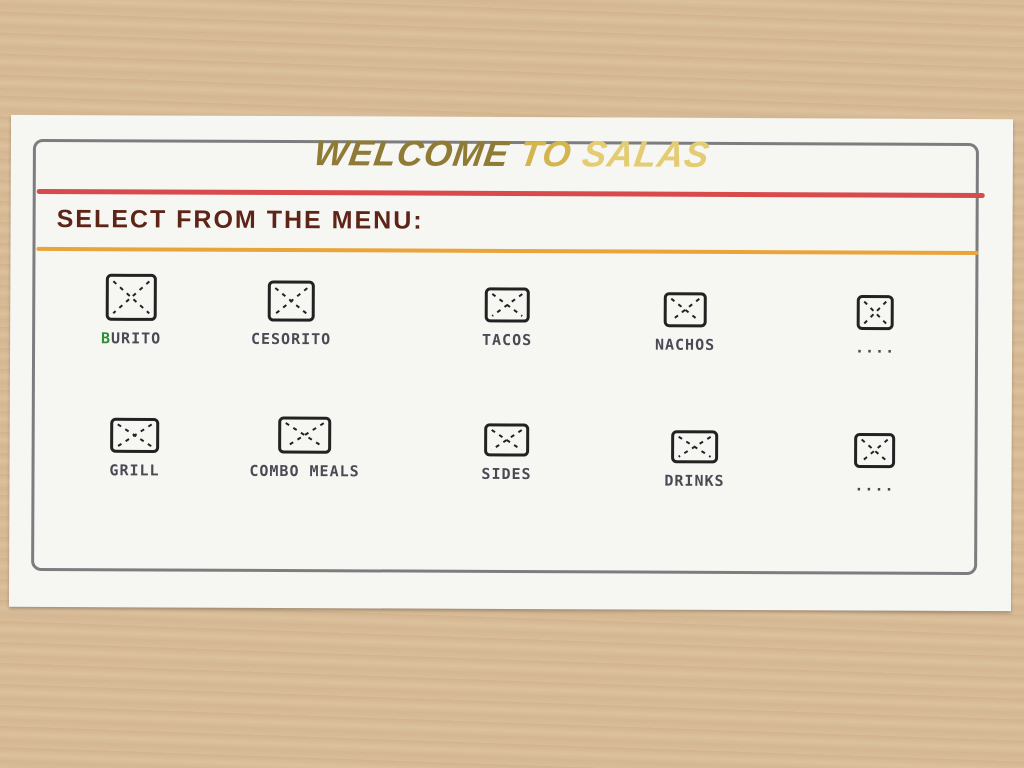  I want to click on menu-item-sides: SIDES, so click(506, 452).